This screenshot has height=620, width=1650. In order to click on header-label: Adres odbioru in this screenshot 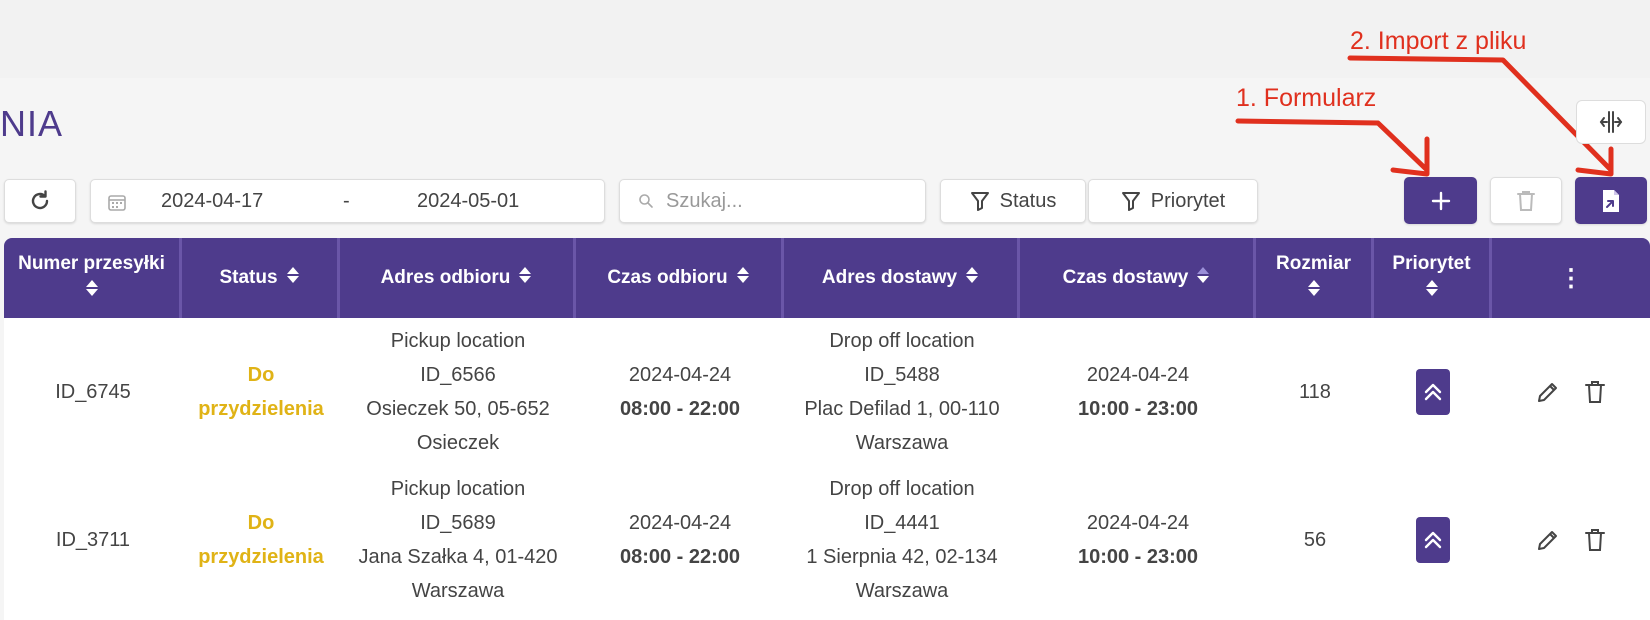, I will do `click(445, 277)`.